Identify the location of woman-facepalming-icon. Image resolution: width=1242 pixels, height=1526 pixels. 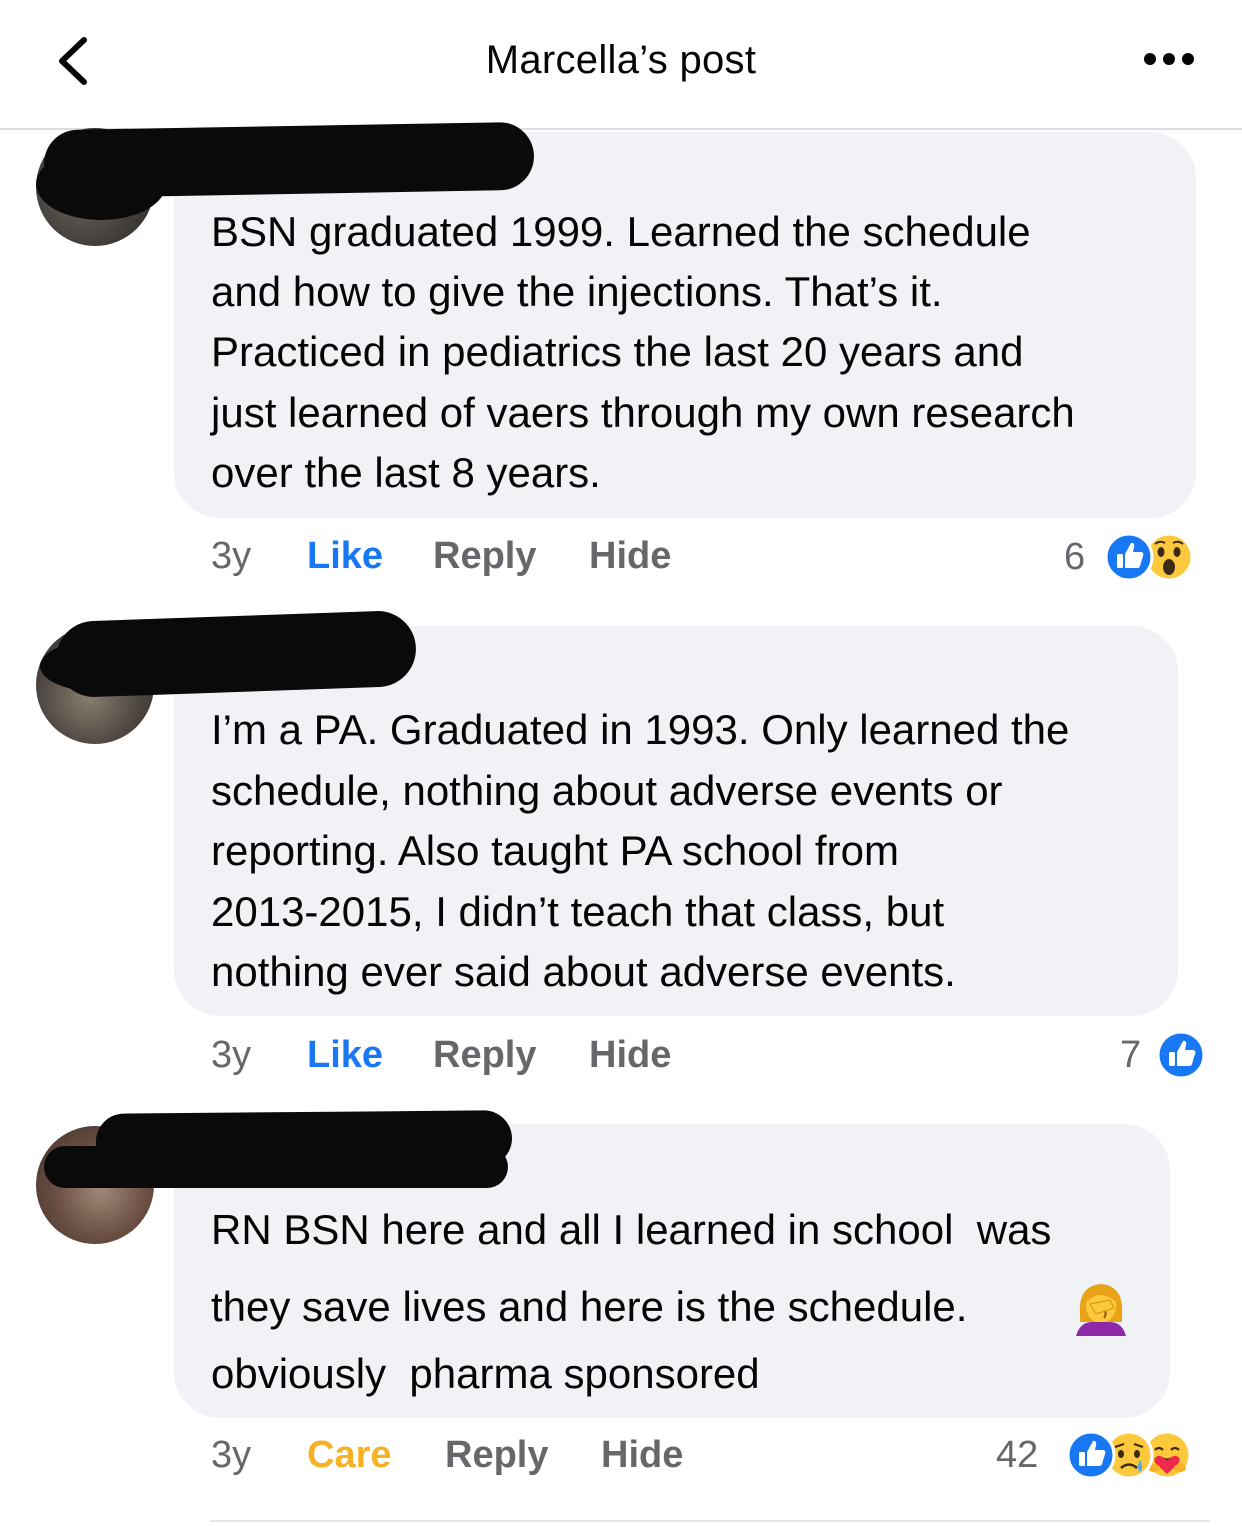
(1101, 1310).